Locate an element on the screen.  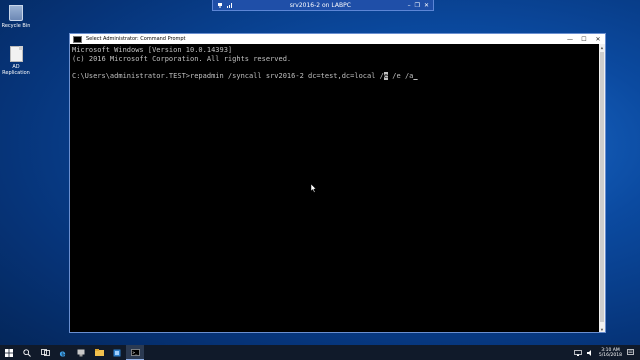
taskbar: e >_ 3:10 AM 5/16/2018 is located at coordinates (320, 352).